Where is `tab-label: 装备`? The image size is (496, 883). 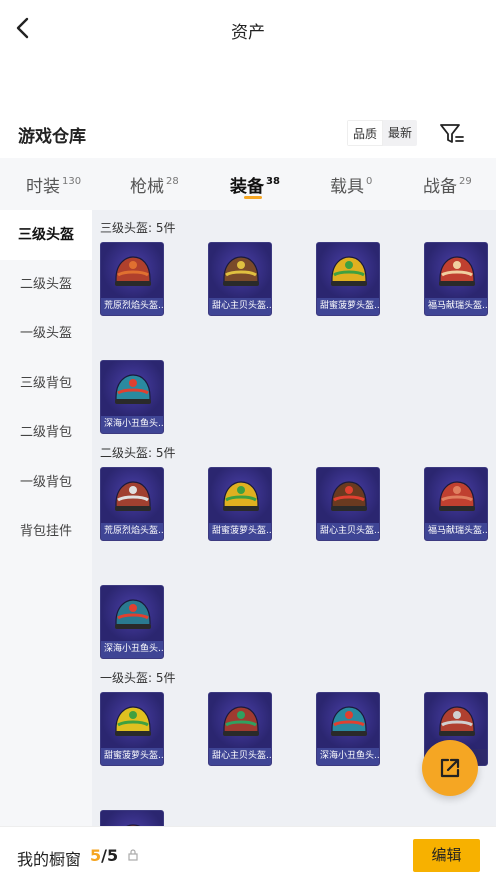 tab-label: 装备 is located at coordinates (247, 187).